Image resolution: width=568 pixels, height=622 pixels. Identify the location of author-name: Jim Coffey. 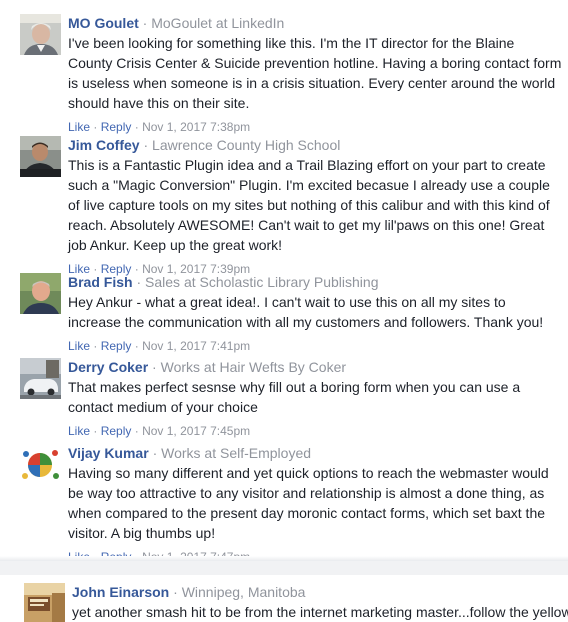
(104, 145).